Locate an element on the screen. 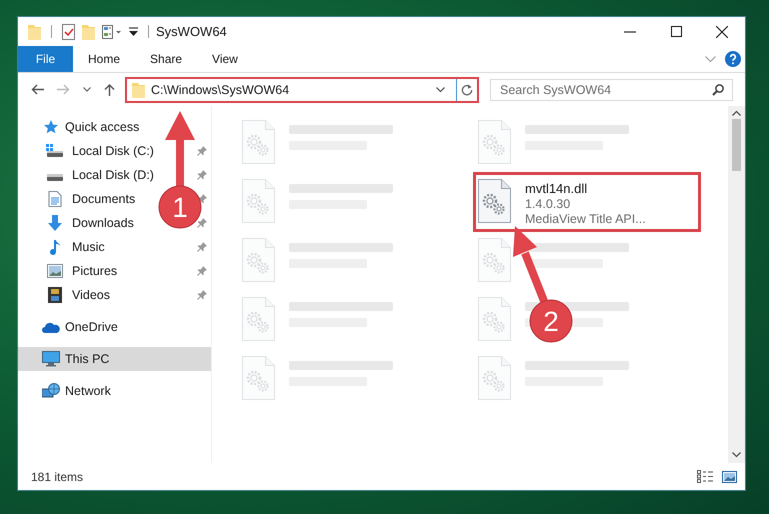  dropdown-chevron-icon is located at coordinates (440, 89).